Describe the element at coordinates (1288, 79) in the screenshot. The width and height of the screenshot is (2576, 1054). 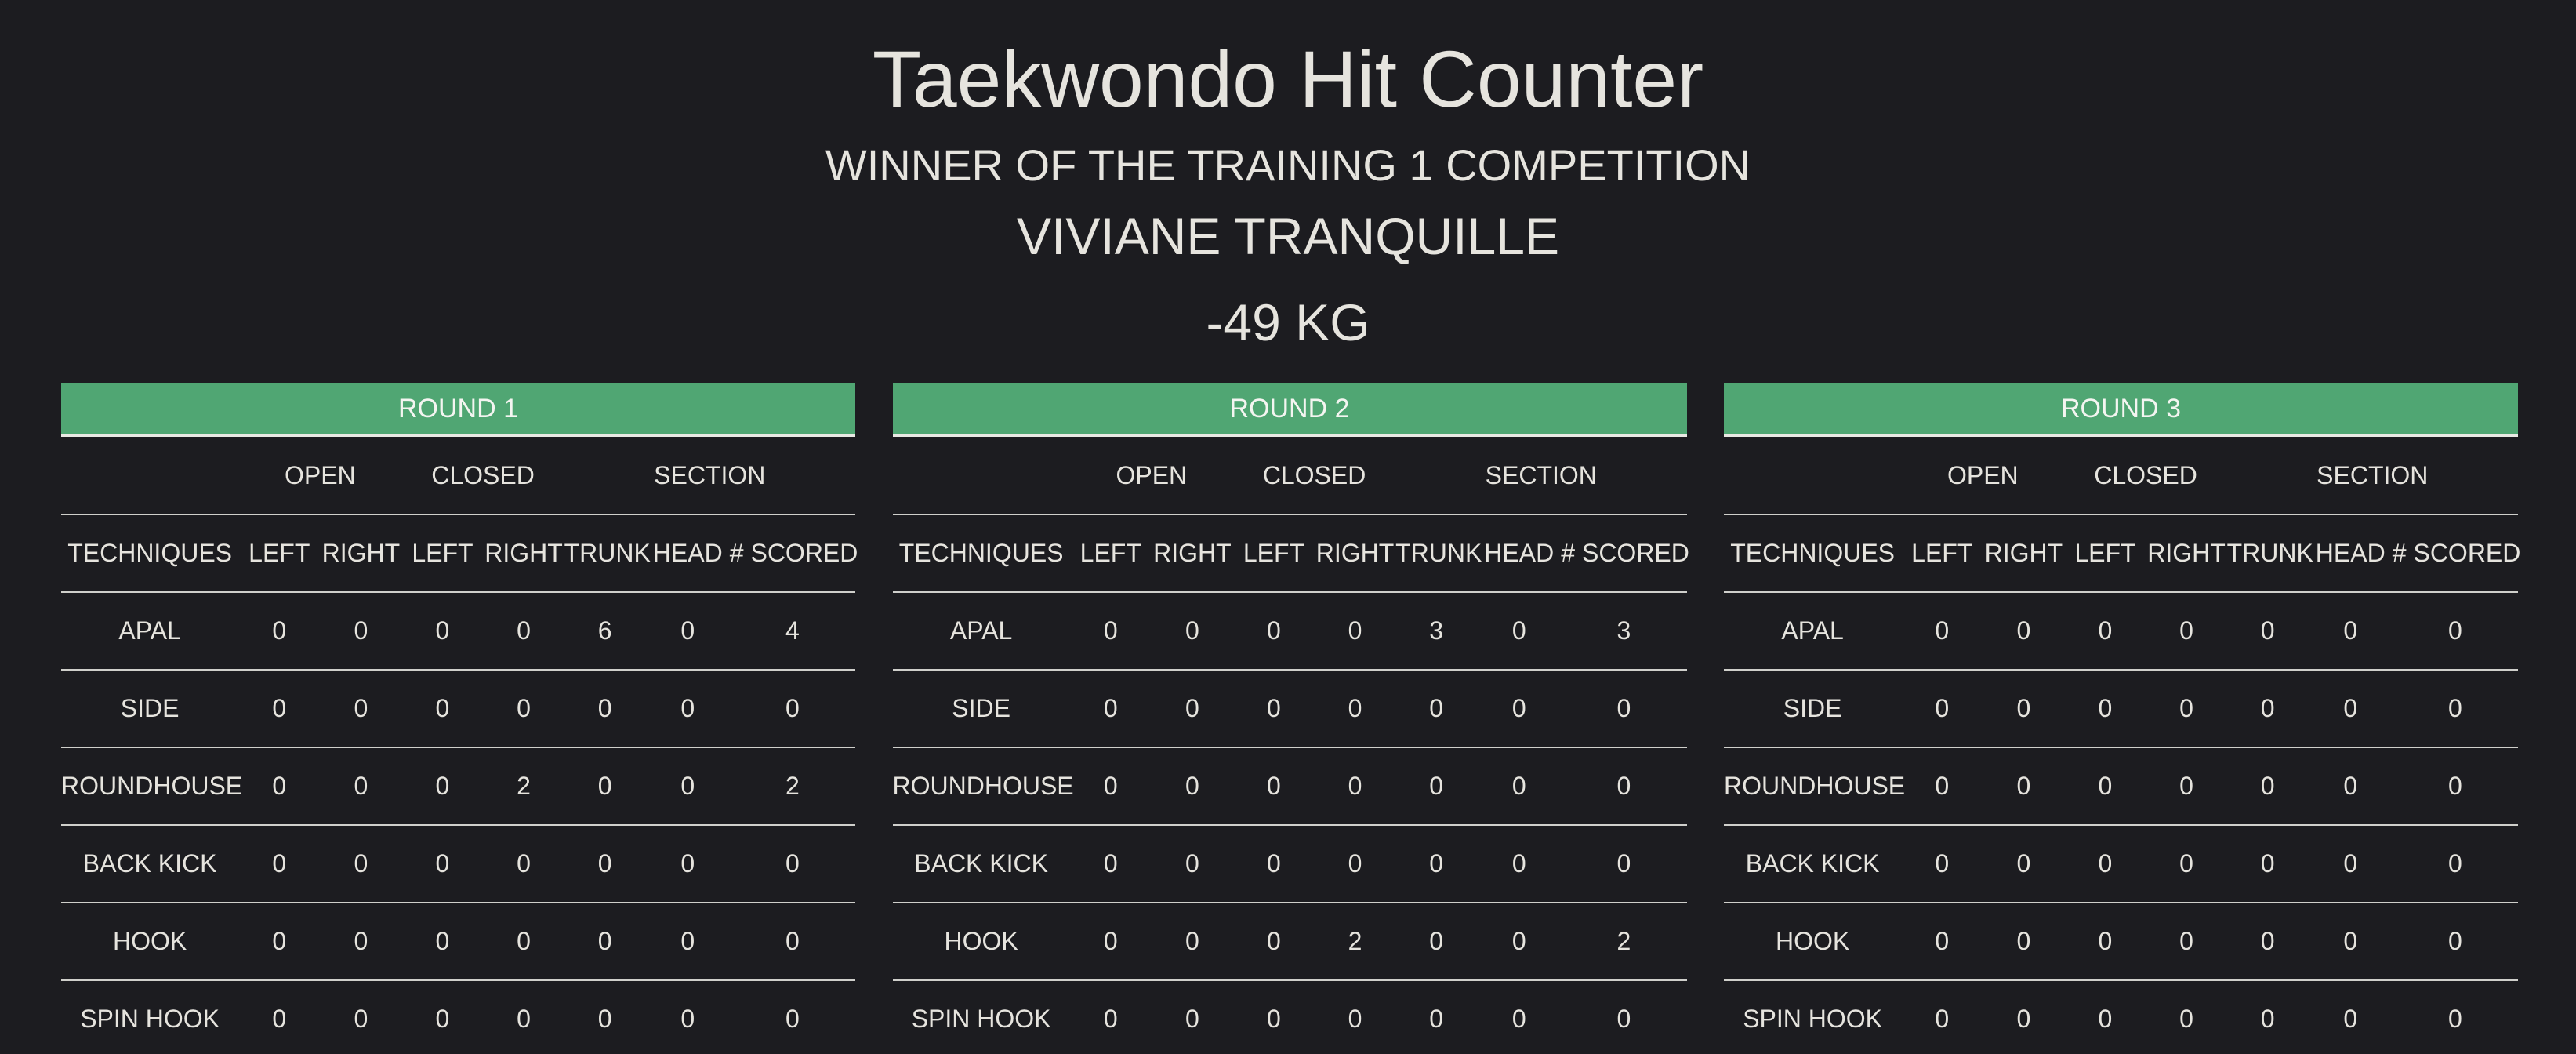
I see `page-title: Taekwondo Hit Counter` at that location.